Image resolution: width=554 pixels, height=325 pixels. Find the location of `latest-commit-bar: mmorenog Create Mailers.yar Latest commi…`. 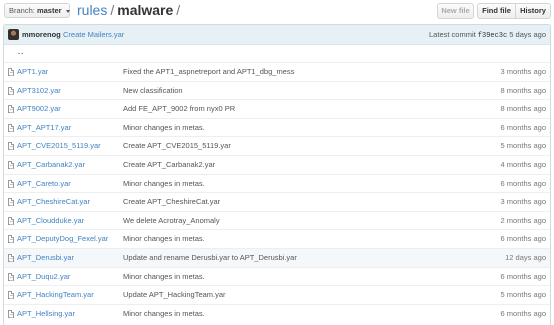

latest-commit-bar: mmorenog Create Mailers.yar Latest commi… is located at coordinates (277, 35).